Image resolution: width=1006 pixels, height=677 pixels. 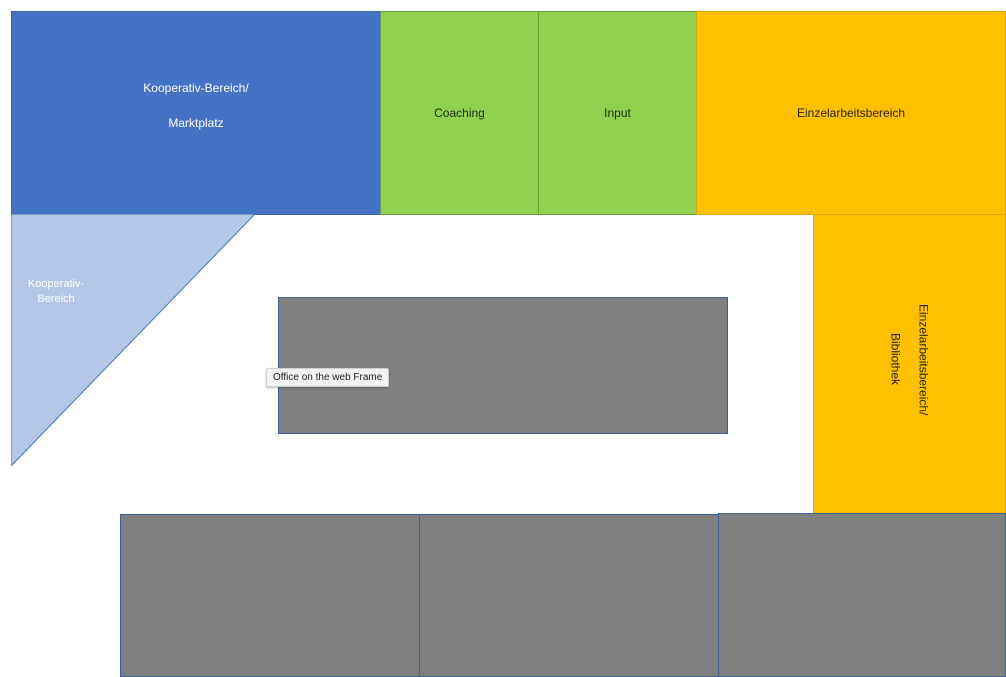 I want to click on einzelarbeit-bibliothek-label: Einzelarbeitsbereich/ Bibliothek, so click(x=910, y=359).